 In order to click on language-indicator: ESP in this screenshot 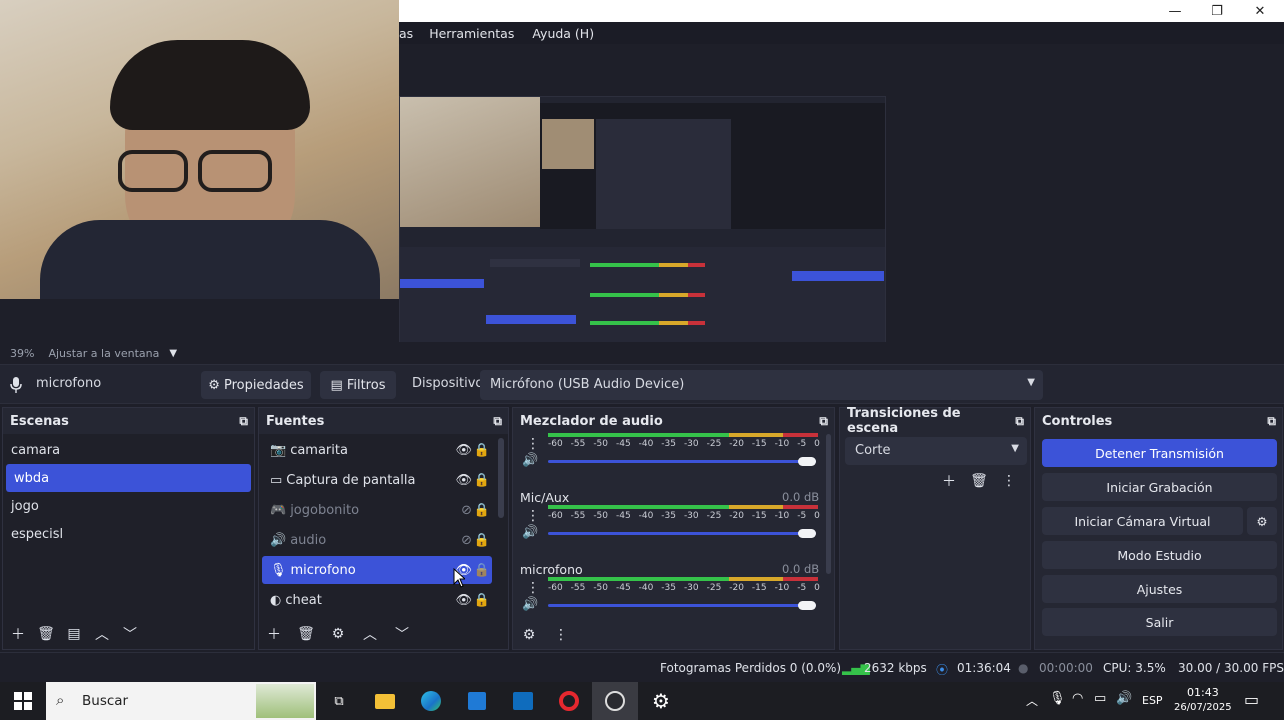, I will do `click(1152, 700)`.